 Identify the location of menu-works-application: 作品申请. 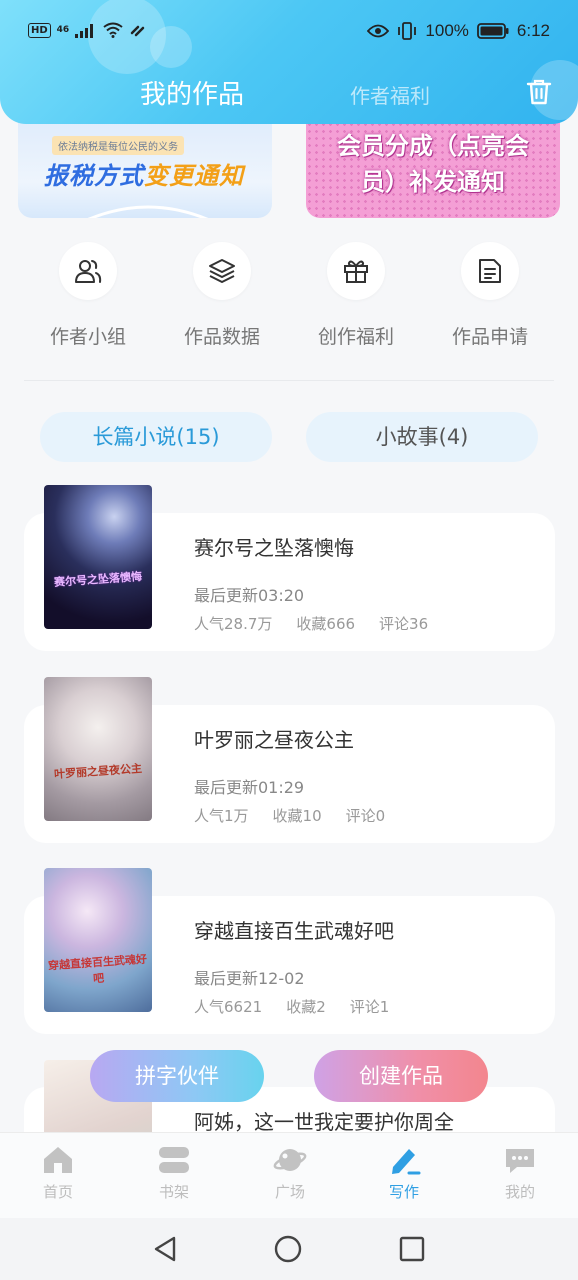
(490, 295).